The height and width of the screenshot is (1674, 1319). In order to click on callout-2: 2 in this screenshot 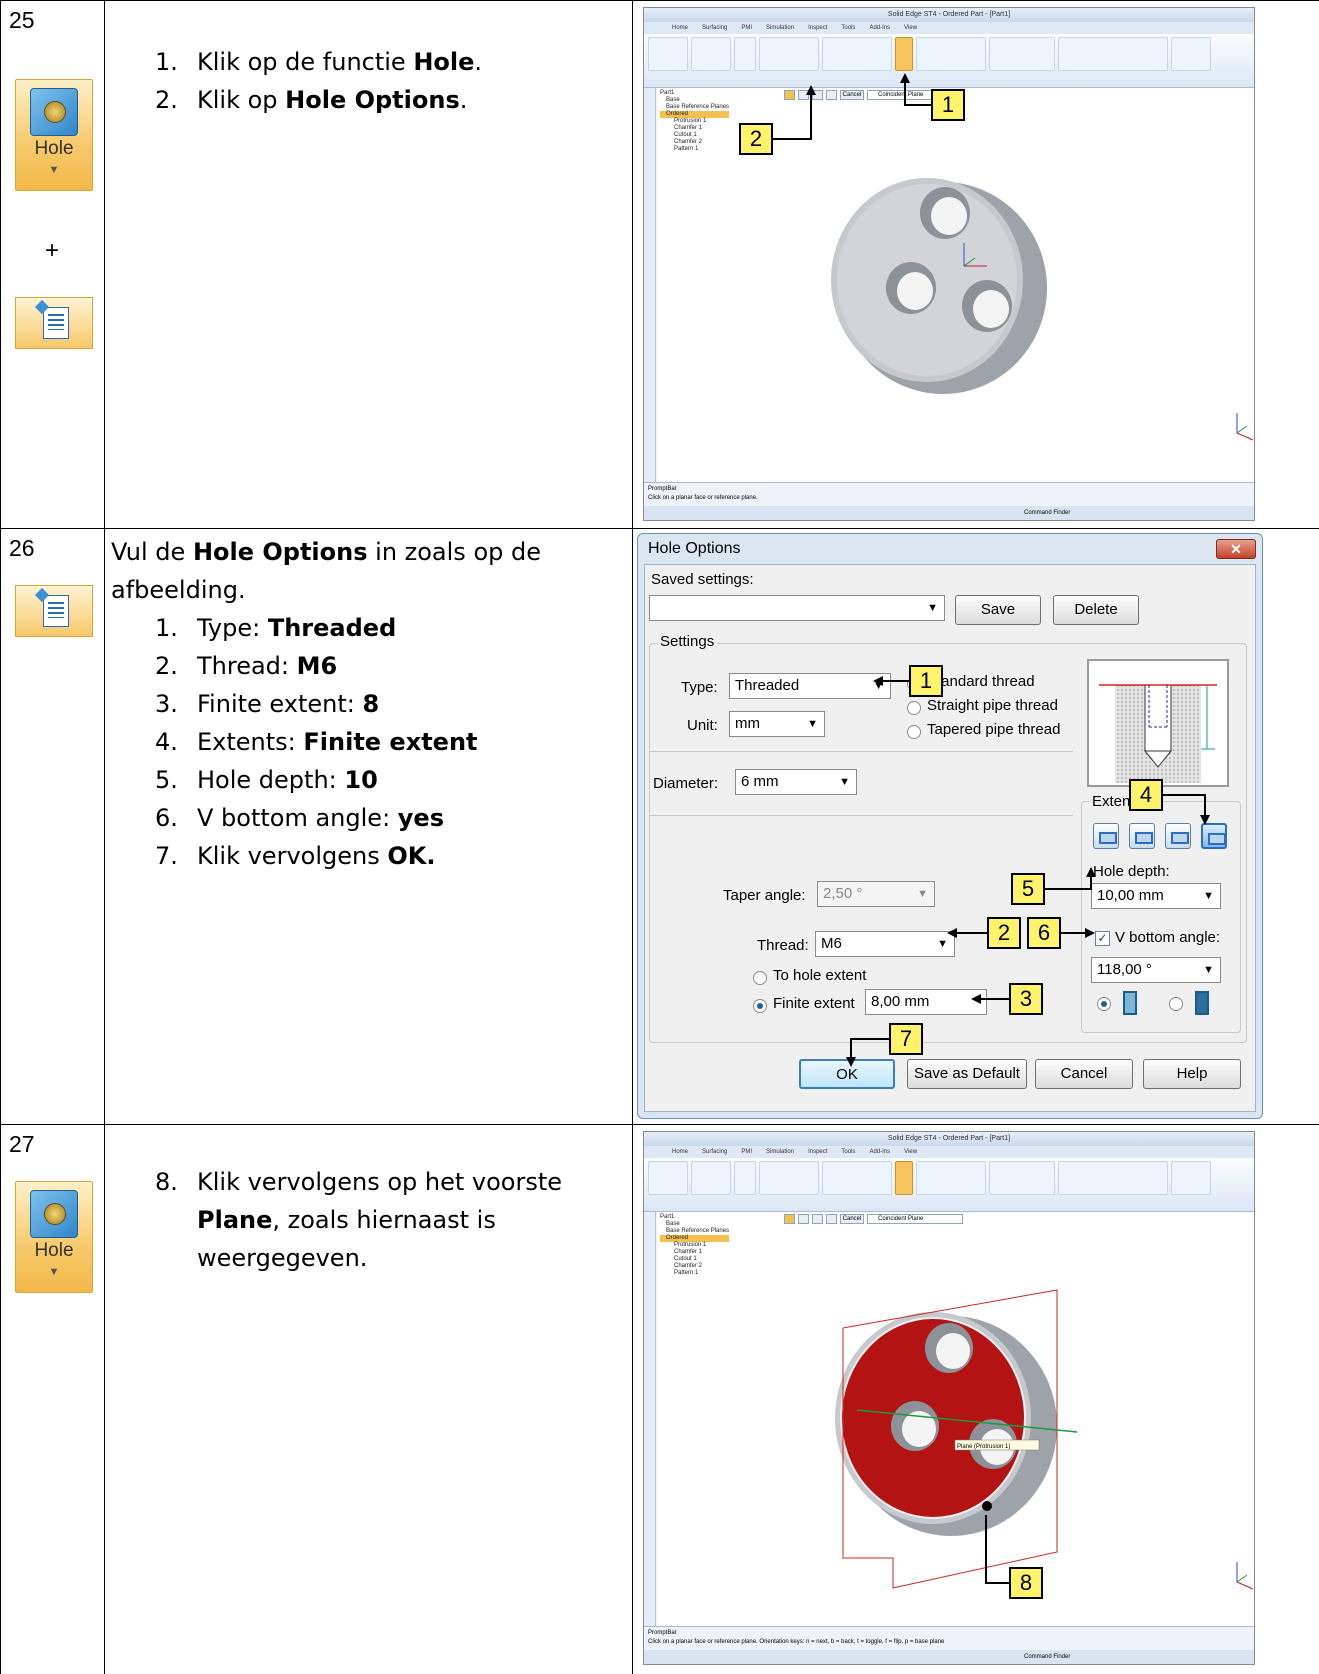, I will do `click(756, 139)`.